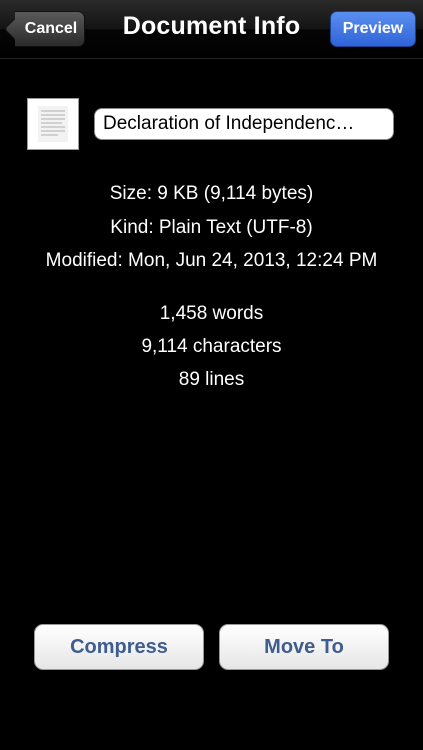  What do you see at coordinates (211, 193) in the screenshot?
I see `size-info: Size: 9 KB (9,114 bytes)` at bounding box center [211, 193].